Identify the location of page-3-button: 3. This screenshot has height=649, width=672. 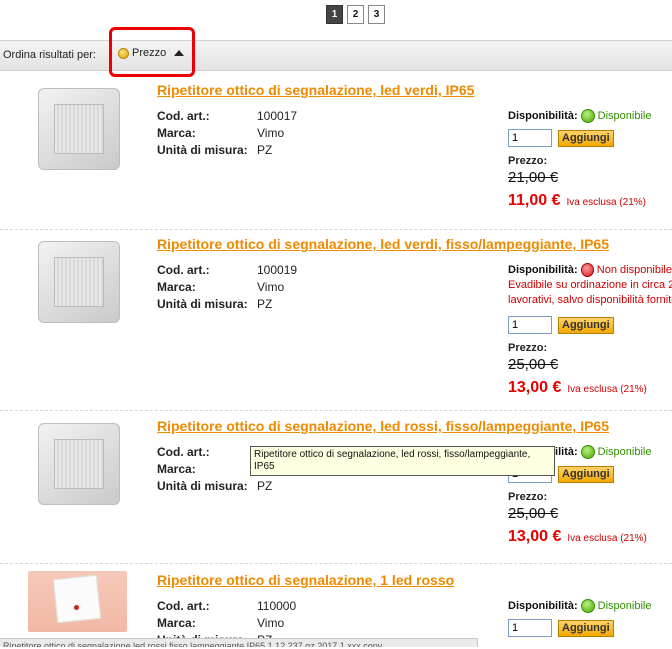
(376, 14).